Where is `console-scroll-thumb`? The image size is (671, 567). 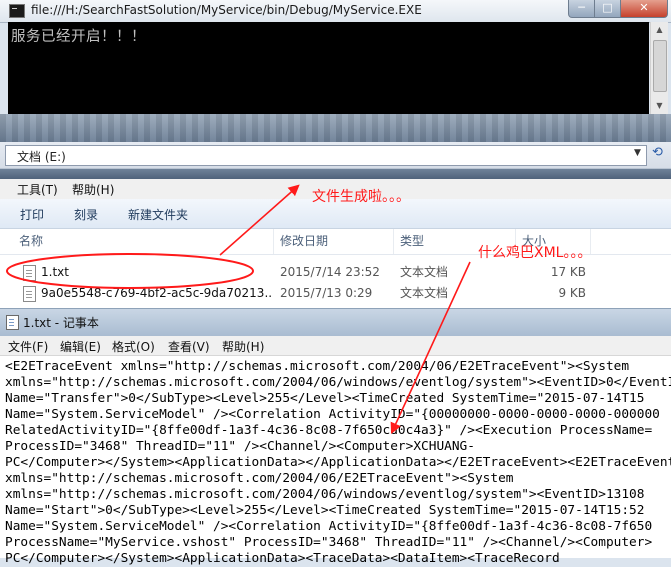
console-scroll-thumb is located at coordinates (660, 66).